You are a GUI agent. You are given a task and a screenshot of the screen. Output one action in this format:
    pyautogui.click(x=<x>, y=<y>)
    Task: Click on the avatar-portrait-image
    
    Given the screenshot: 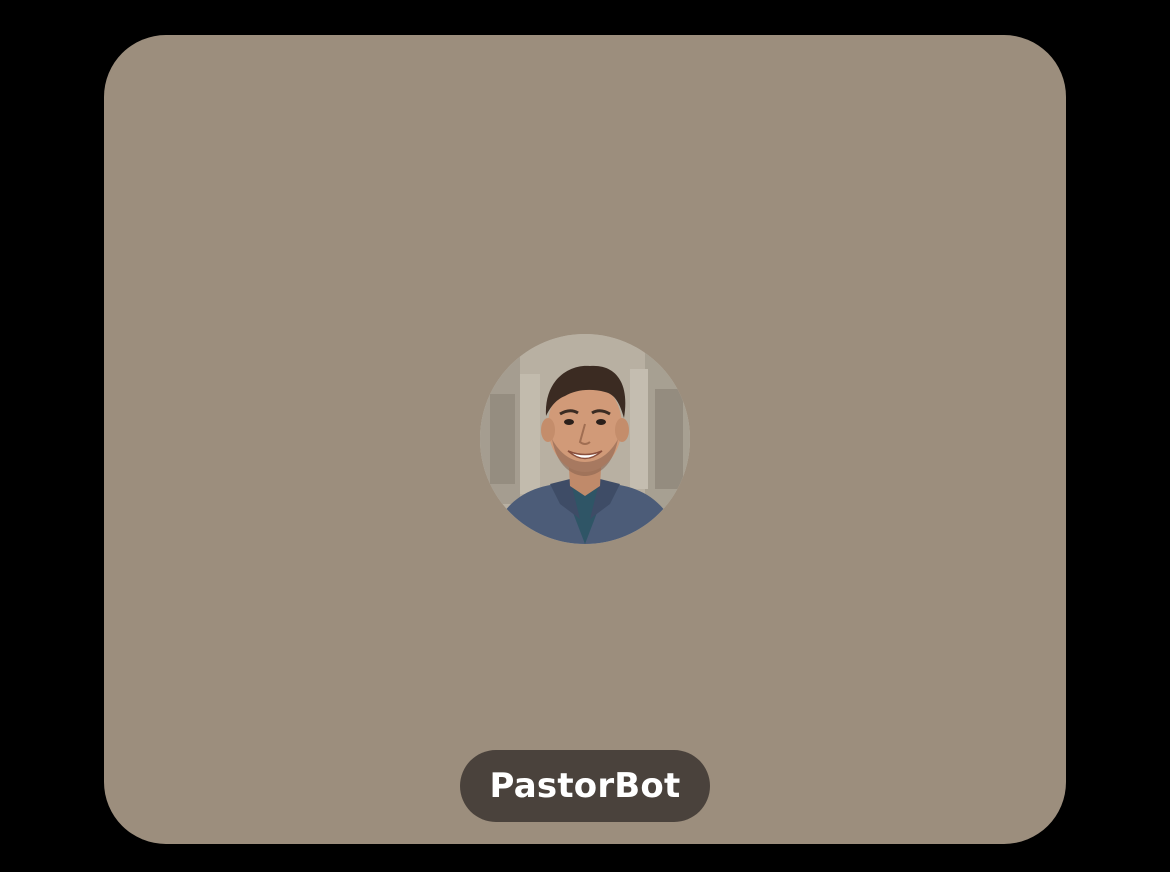 What is the action you would take?
    pyautogui.click(x=585, y=439)
    